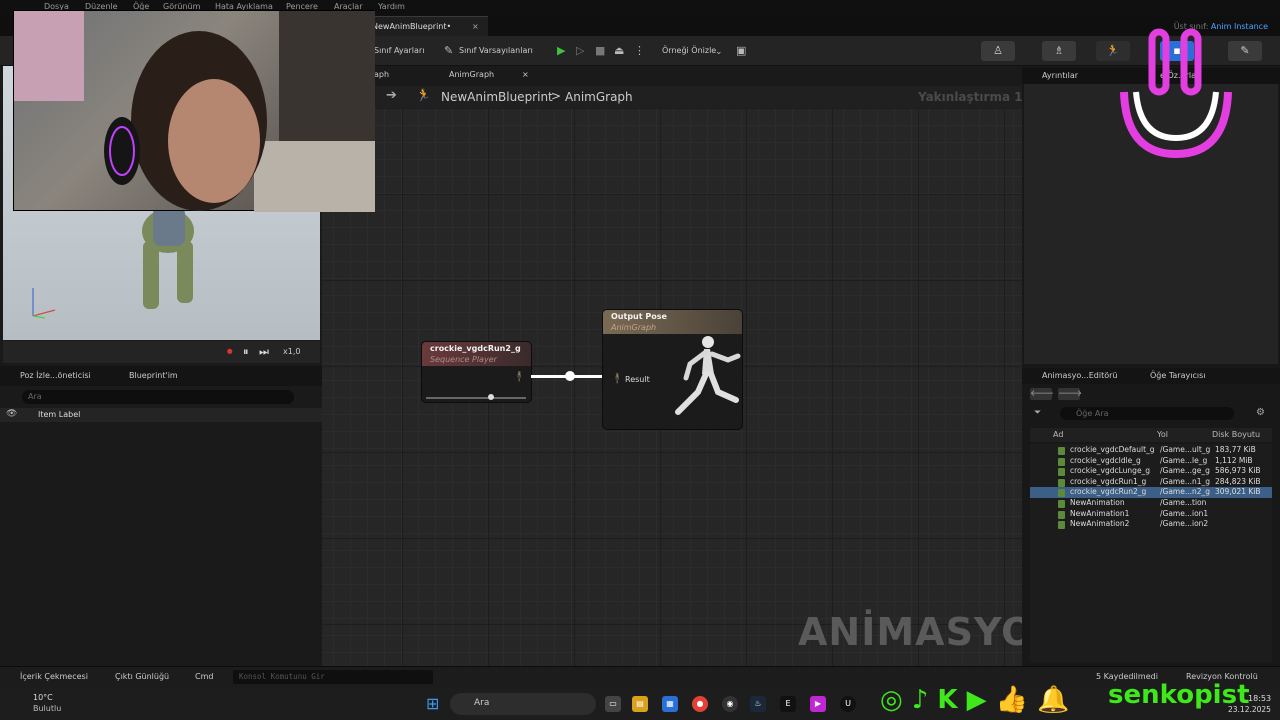 This screenshot has width=1280, height=720. I want to click on blueprint-document-tab: NewAnimBlueprint• ×, so click(427, 26).